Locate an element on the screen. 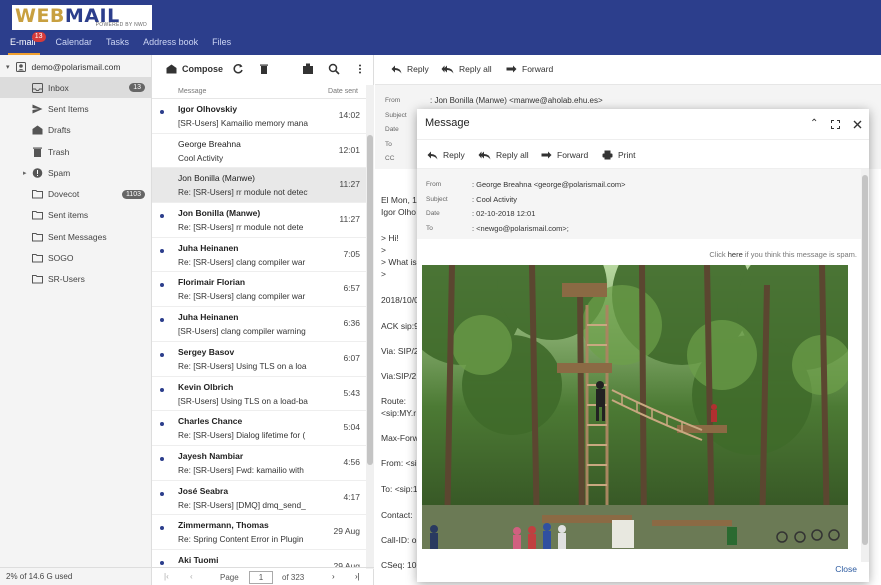  folder-spam: ▸ Spam is located at coordinates (75, 172).